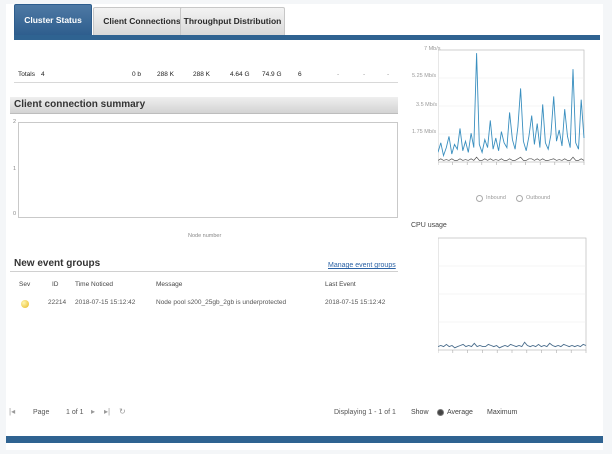 The width and height of the screenshot is (612, 454). What do you see at coordinates (519, 198) in the screenshot?
I see `legend-outbound-marker` at bounding box center [519, 198].